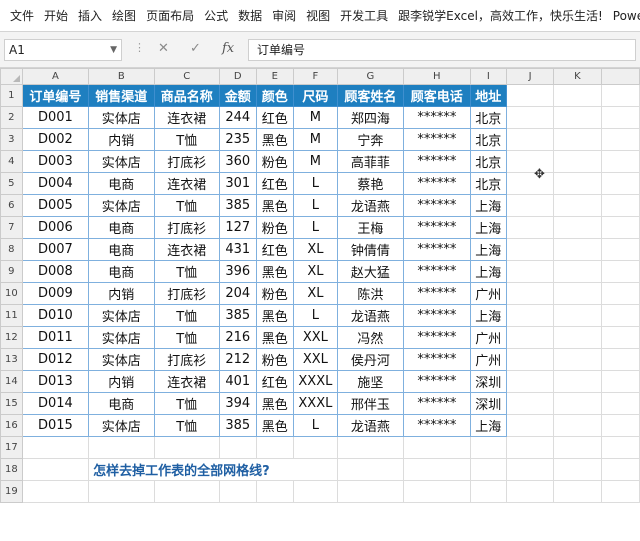 This screenshot has width=640, height=541. Describe the element at coordinates (315, 359) in the screenshot. I see `table-cell: XXL` at that location.